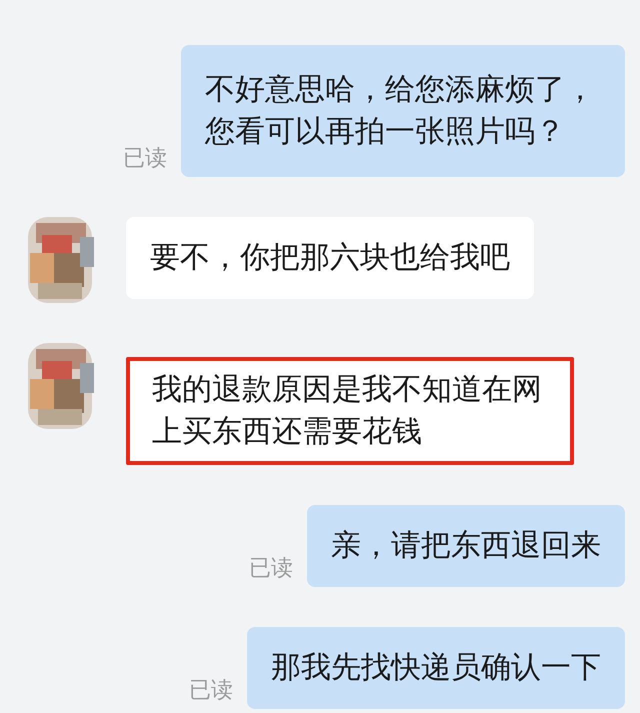  What do you see at coordinates (330, 258) in the screenshot?
I see `message-bubble: 要不，你把那六块也给我吧` at bounding box center [330, 258].